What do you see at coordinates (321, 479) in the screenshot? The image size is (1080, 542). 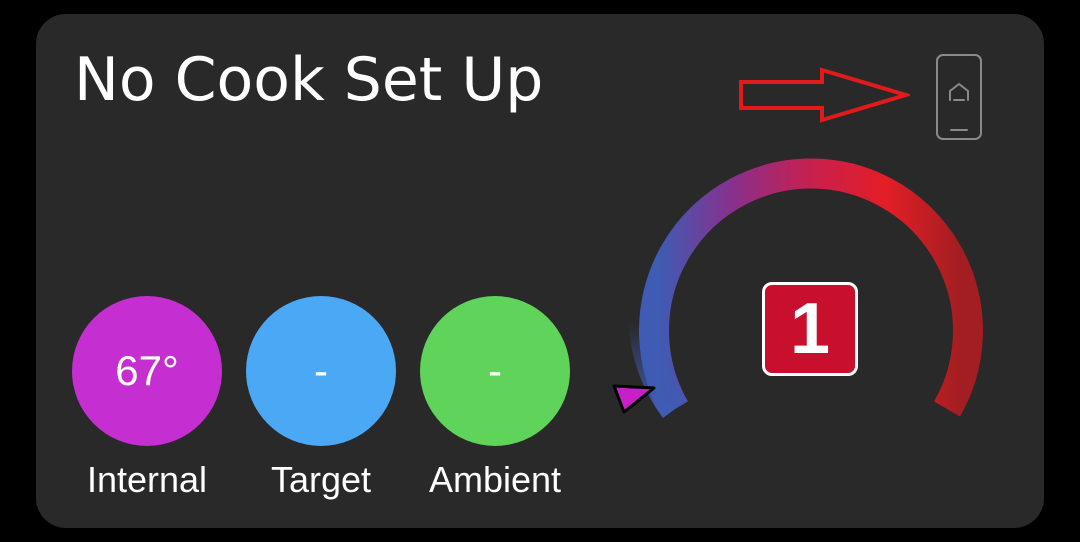 I see `target-temp-label: Target` at bounding box center [321, 479].